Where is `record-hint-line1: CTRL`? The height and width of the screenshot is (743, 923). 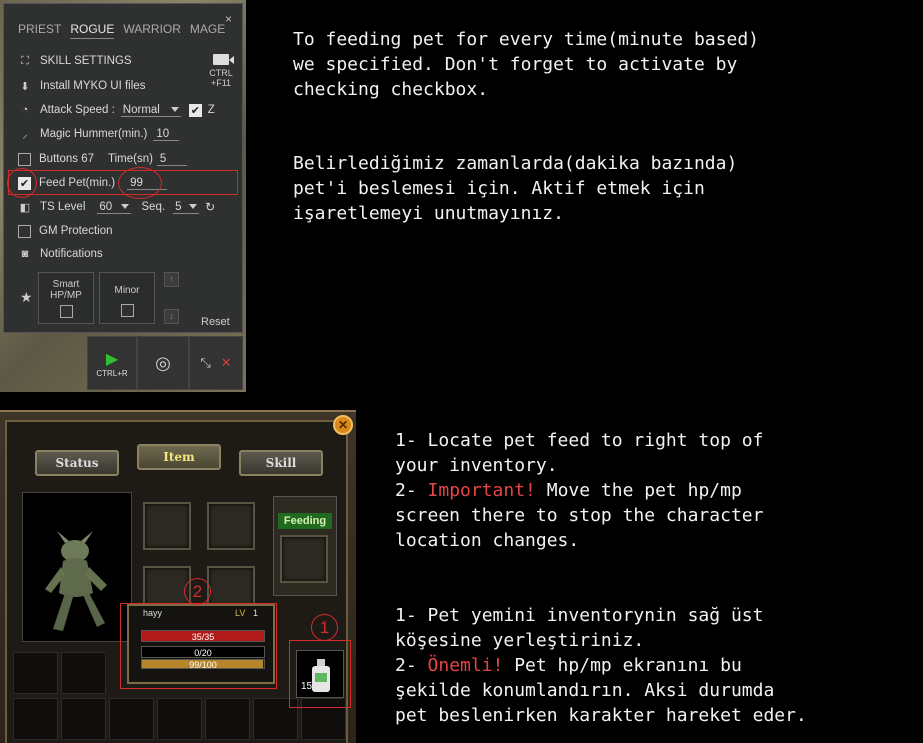
record-hint-line1: CTRL is located at coordinates (221, 73).